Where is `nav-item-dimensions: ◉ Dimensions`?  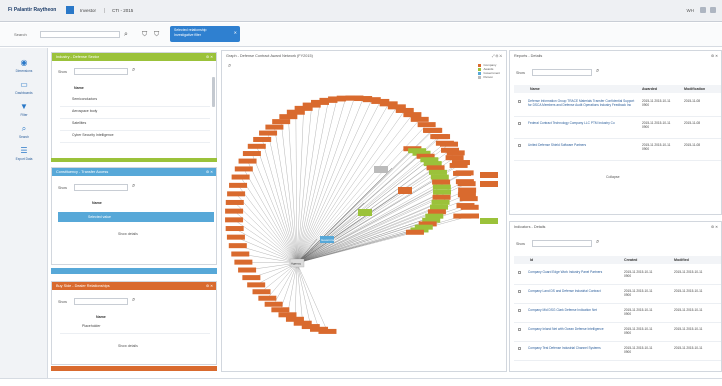
nav-item-dimensions: ◉ Dimensions is located at coordinates (24, 65).